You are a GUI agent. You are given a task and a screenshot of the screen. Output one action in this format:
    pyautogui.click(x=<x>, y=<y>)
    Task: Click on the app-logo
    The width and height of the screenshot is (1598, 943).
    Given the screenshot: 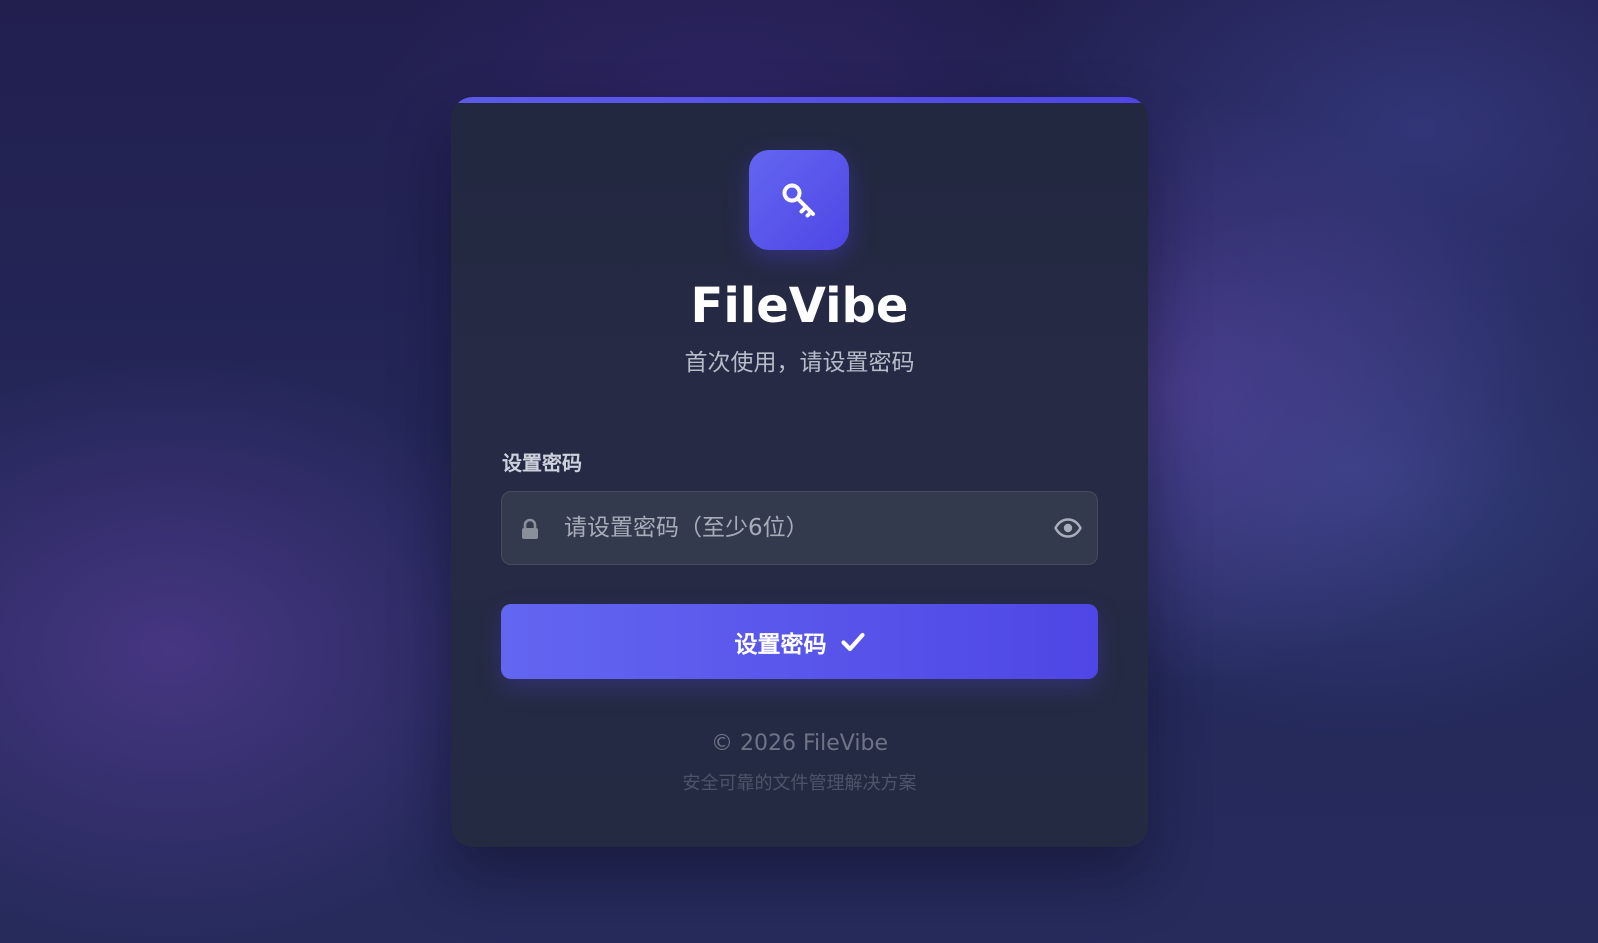 What is the action you would take?
    pyautogui.click(x=799, y=200)
    